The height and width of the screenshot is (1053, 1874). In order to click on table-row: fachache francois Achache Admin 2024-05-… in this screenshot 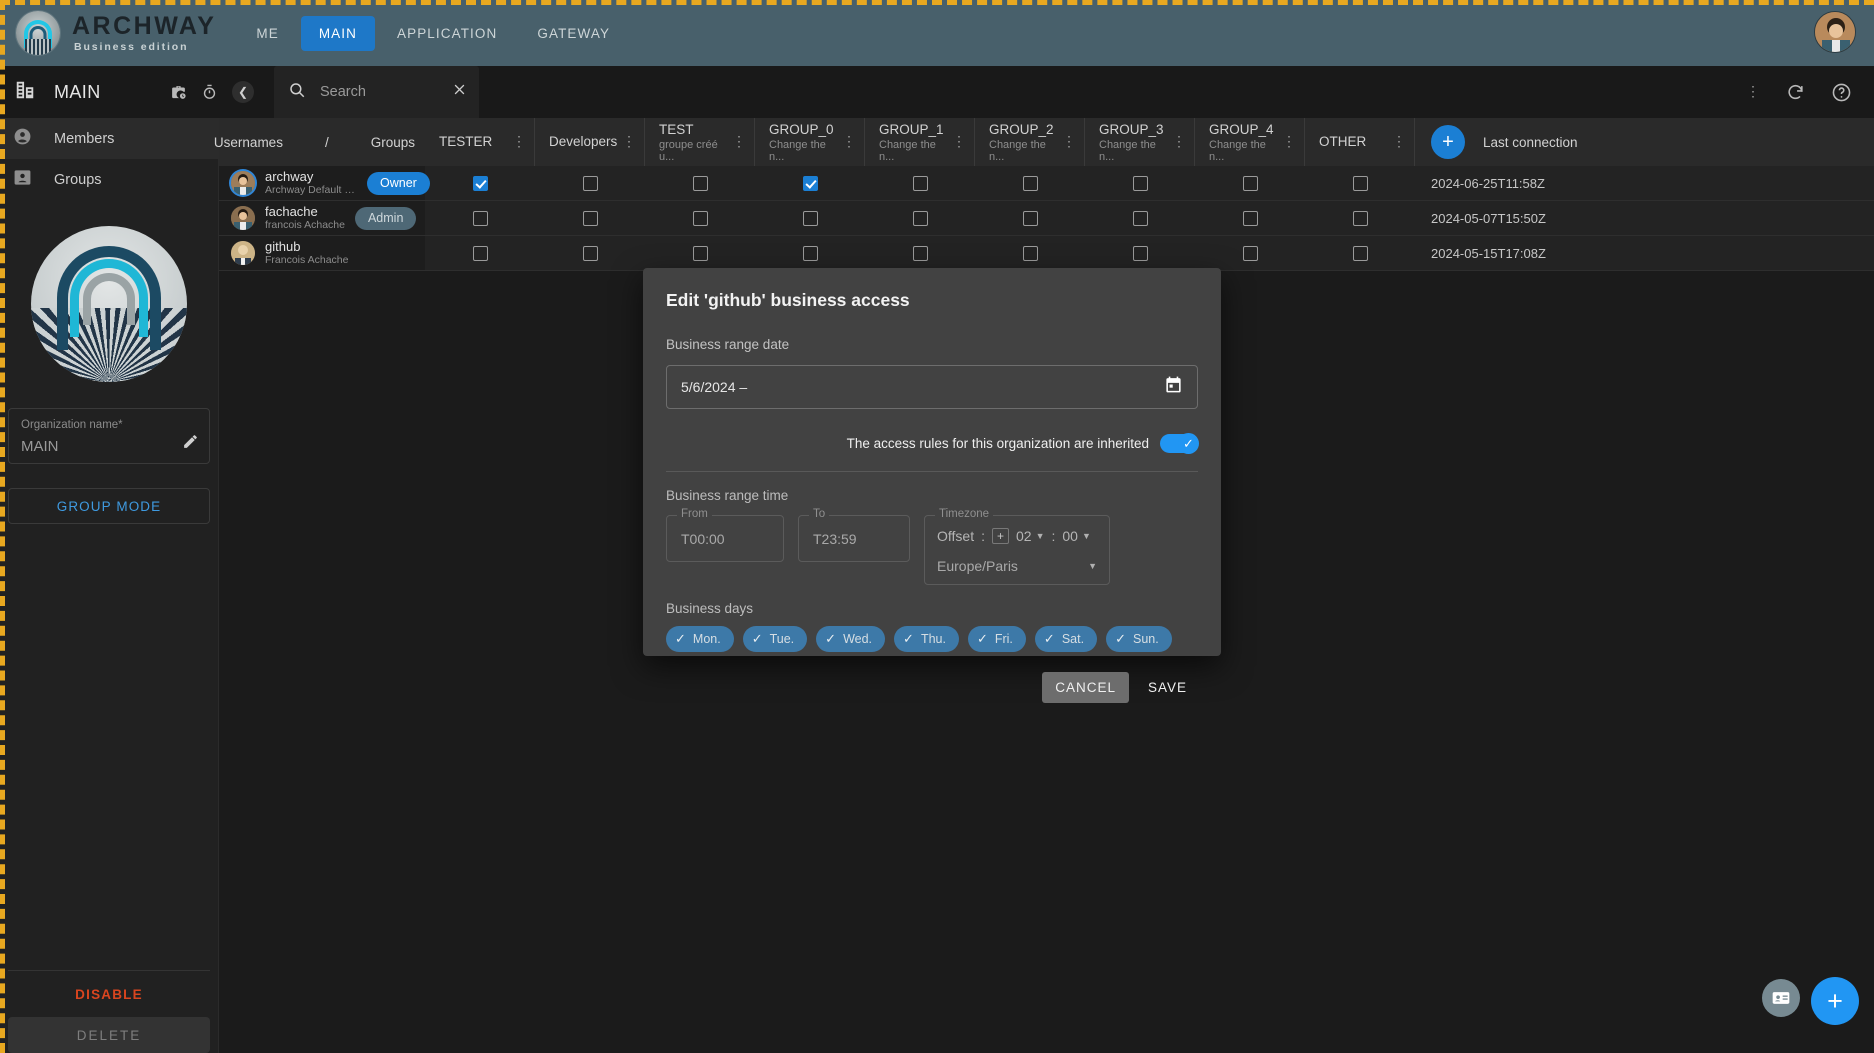, I will do `click(1046, 218)`.